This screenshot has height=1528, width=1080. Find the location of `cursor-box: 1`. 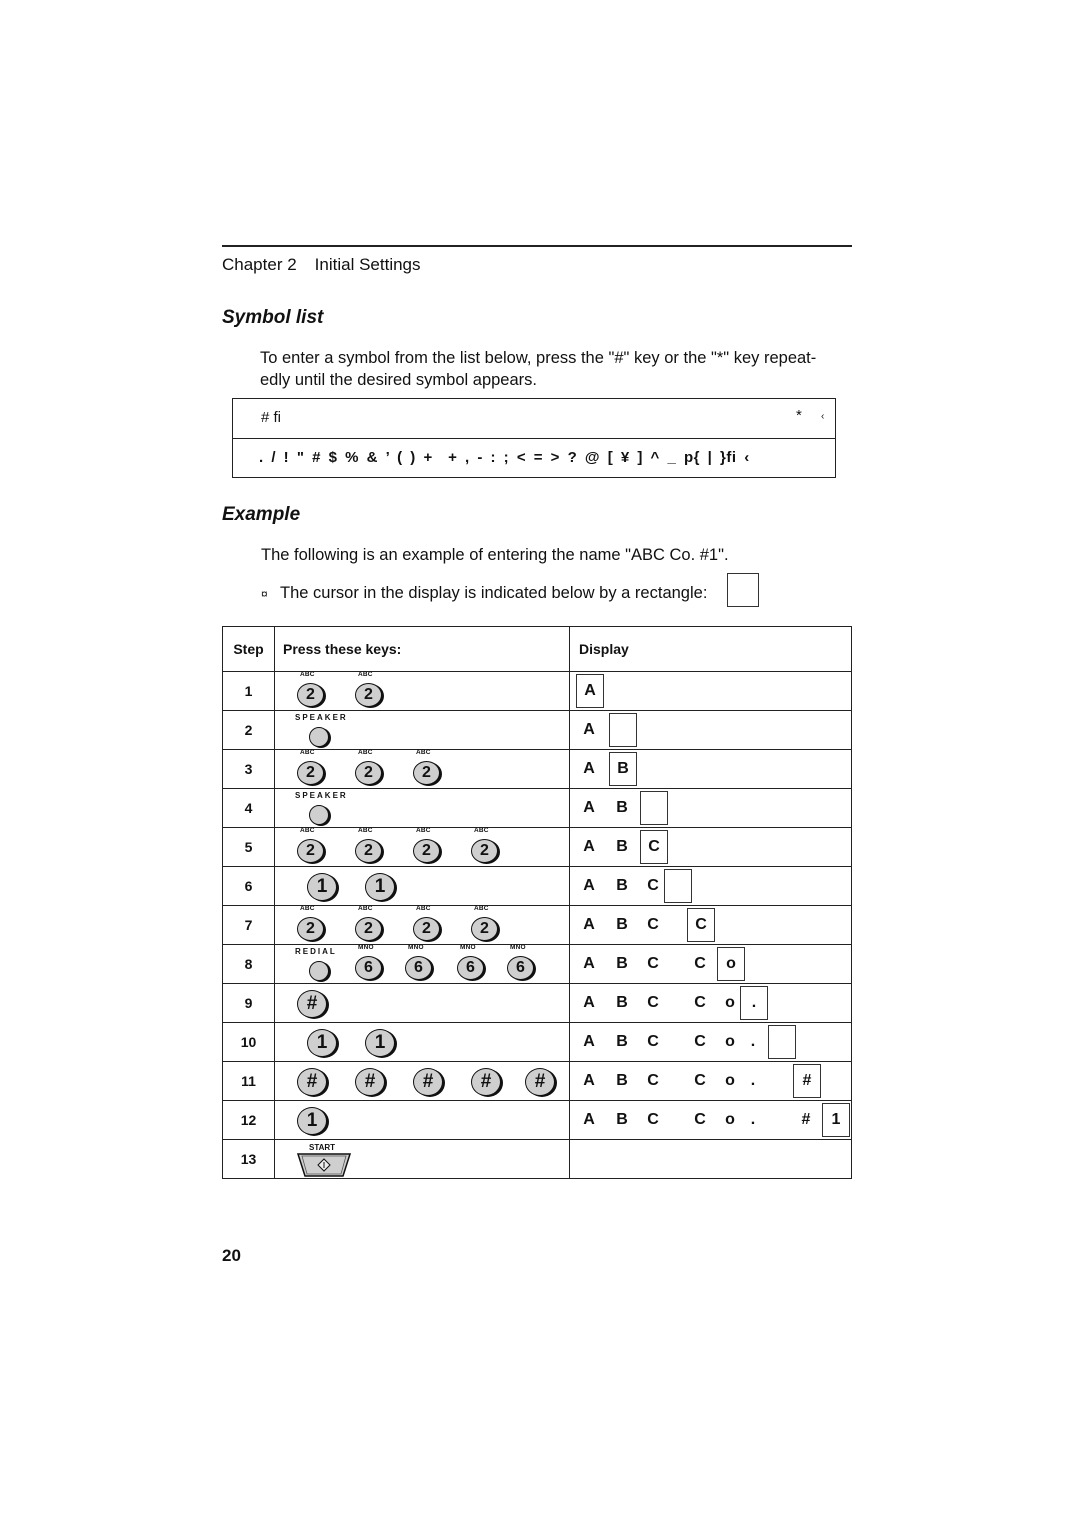

cursor-box: 1 is located at coordinates (836, 1120).